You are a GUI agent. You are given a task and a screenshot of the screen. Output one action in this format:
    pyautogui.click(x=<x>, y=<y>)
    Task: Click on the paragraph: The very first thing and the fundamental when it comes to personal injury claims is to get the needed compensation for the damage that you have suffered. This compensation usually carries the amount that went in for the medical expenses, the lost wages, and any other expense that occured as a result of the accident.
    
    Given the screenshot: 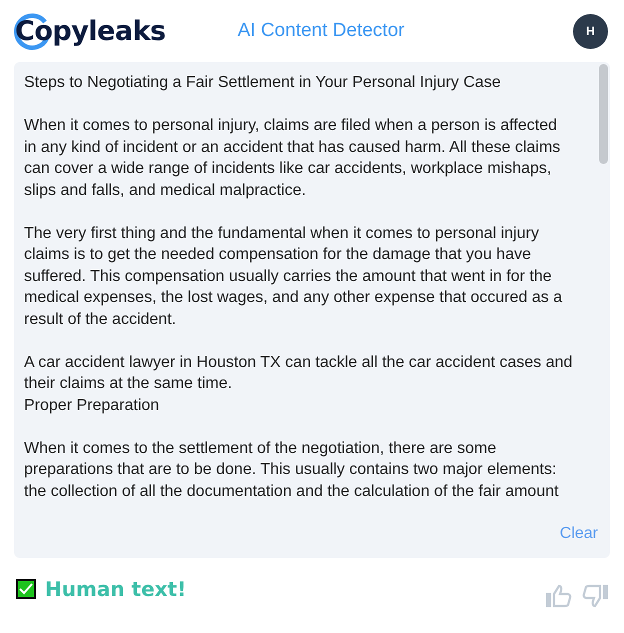 What is the action you would take?
    pyautogui.click(x=294, y=277)
    